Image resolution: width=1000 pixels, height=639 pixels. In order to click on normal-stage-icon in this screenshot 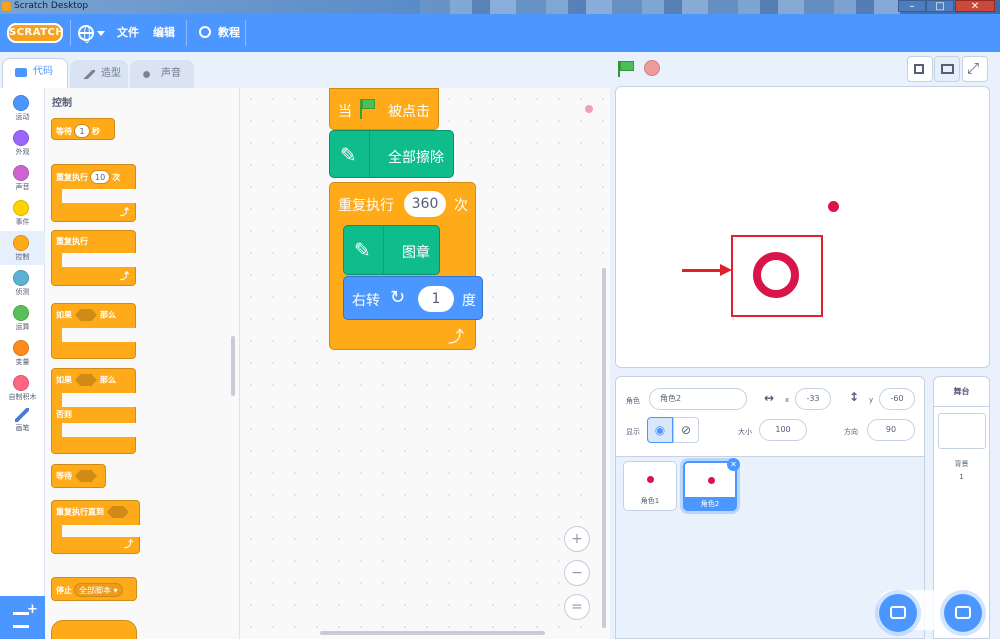, I will do `click(947, 69)`.